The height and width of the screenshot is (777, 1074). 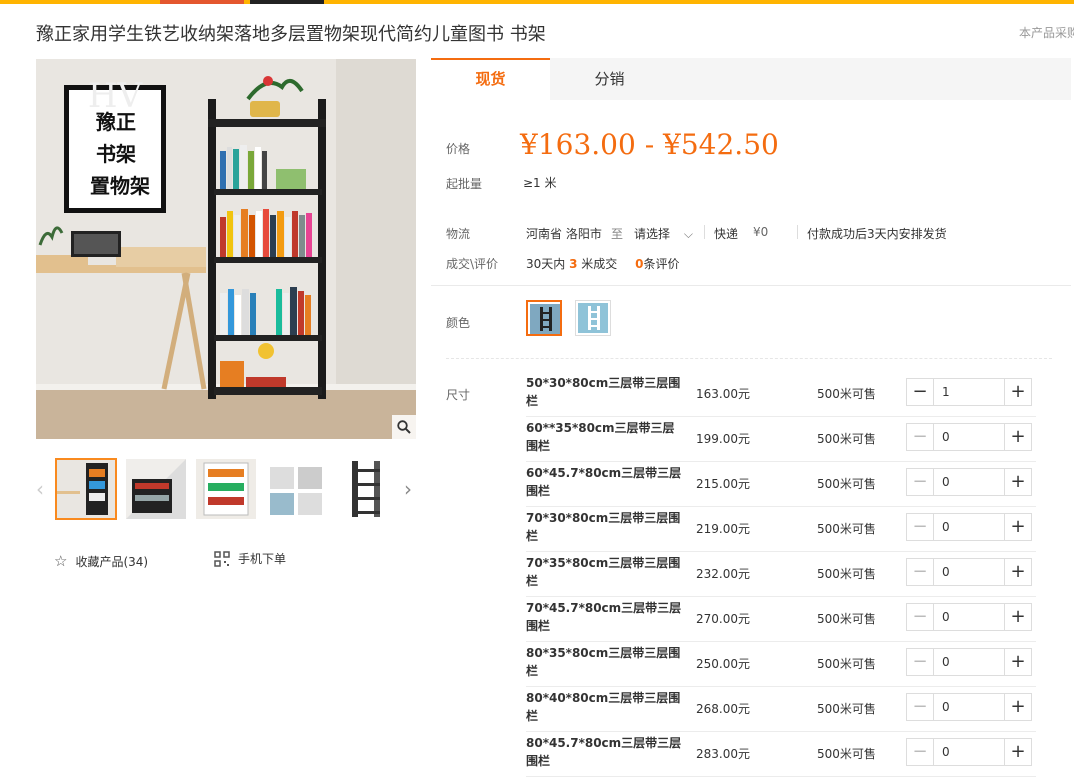 I want to click on sku-row: 60**35*80cm三层带三层围栏199.00元500米可售−+, so click(x=781, y=439).